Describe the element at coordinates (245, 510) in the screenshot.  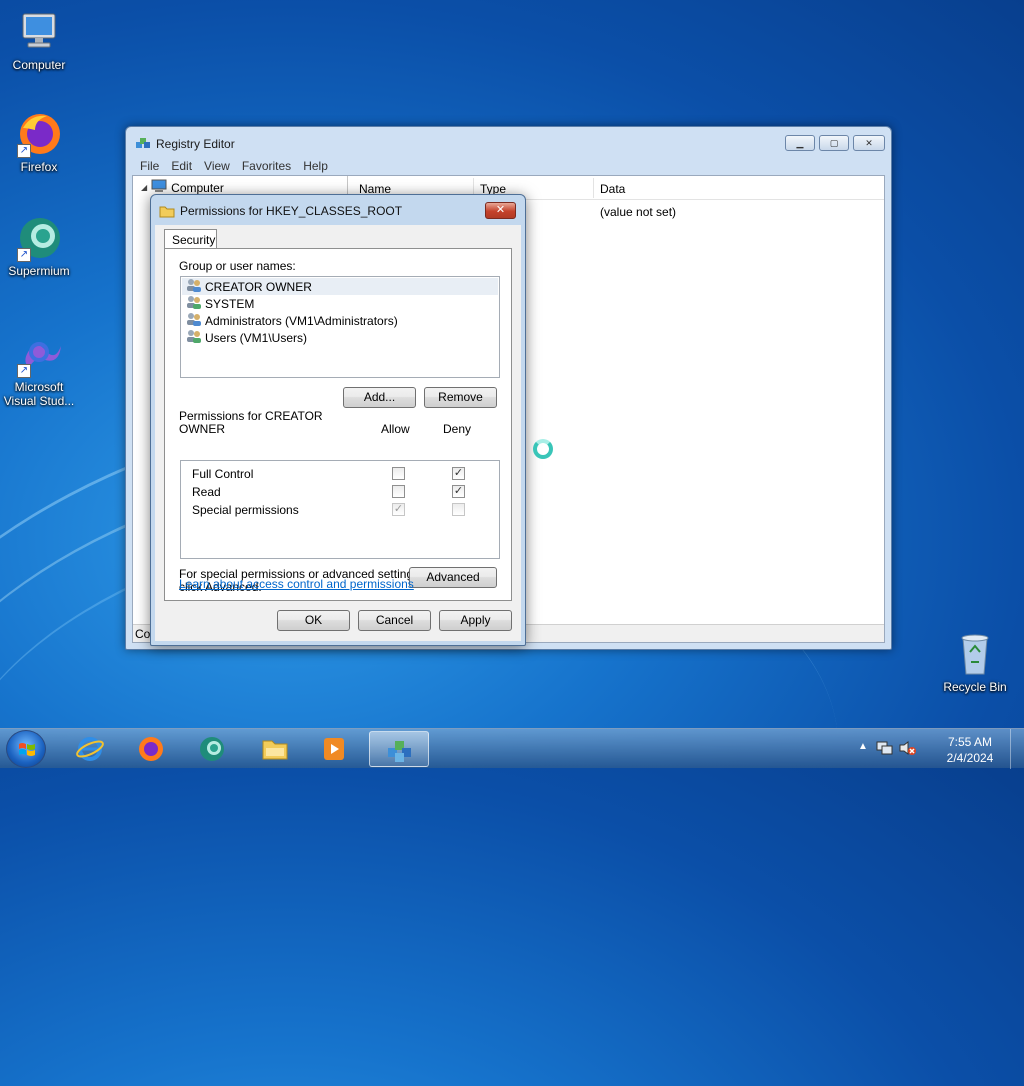
I see `permission-special: Special permissions` at that location.